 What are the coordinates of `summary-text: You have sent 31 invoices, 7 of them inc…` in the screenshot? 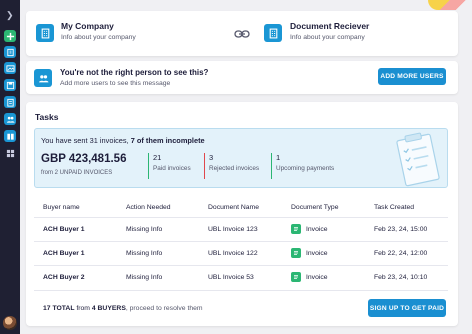 It's located at (123, 140).